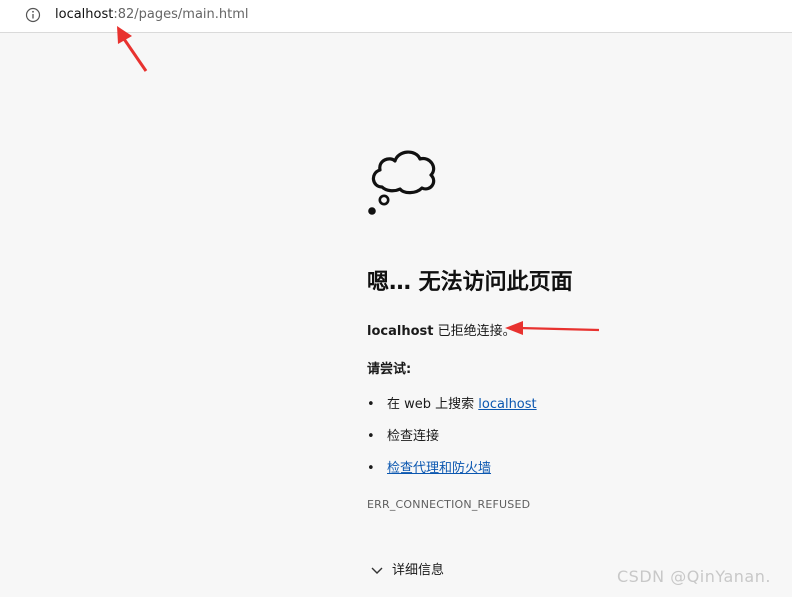 This screenshot has width=792, height=597. Describe the element at coordinates (132, 49) in the screenshot. I see `annotation-arrow-port` at that location.